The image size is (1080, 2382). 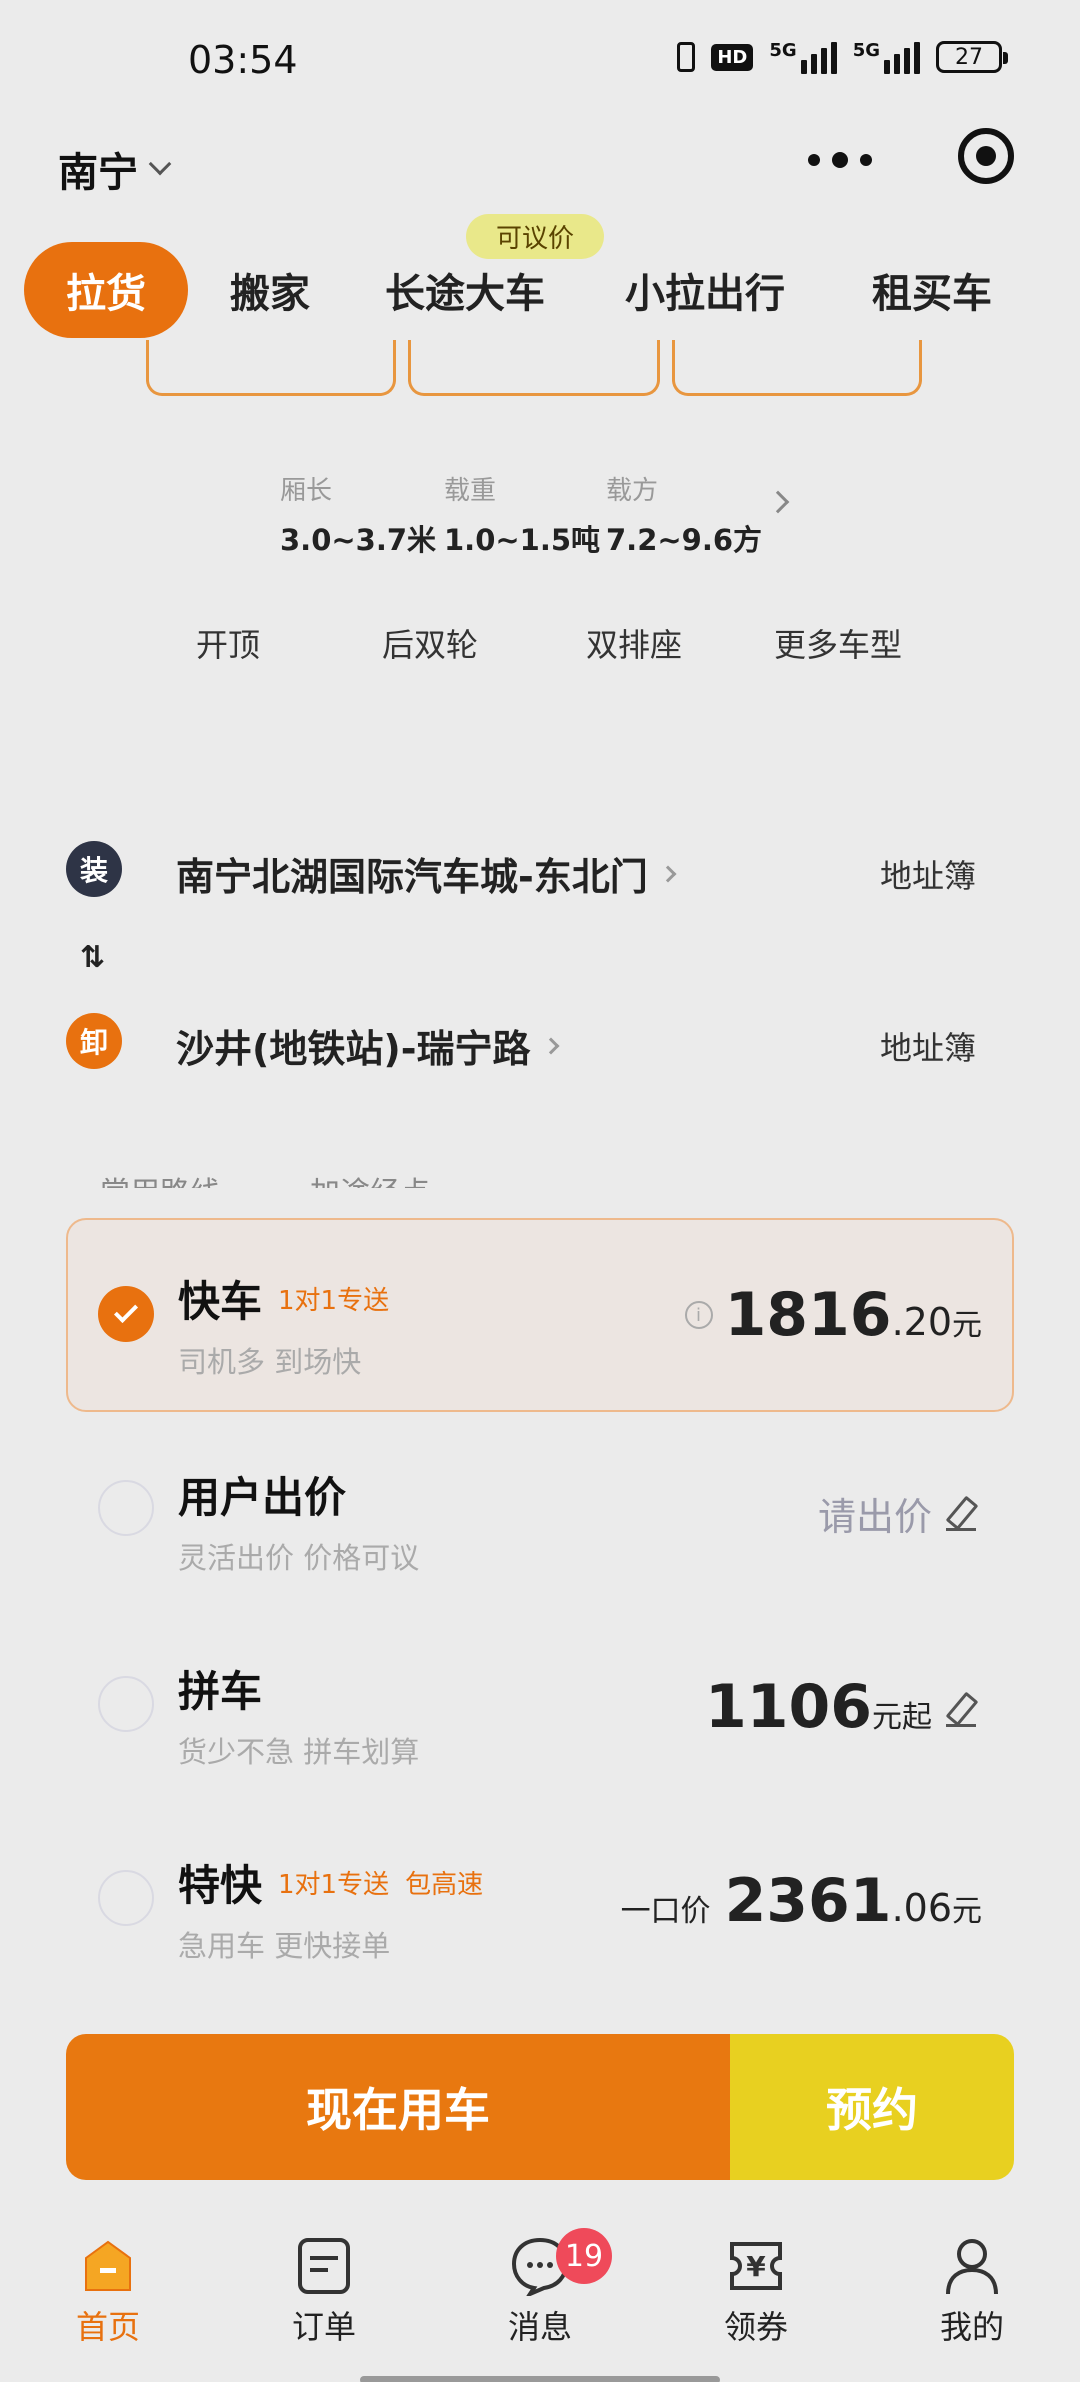 I want to click on info-icon: i, so click(x=698, y=1315).